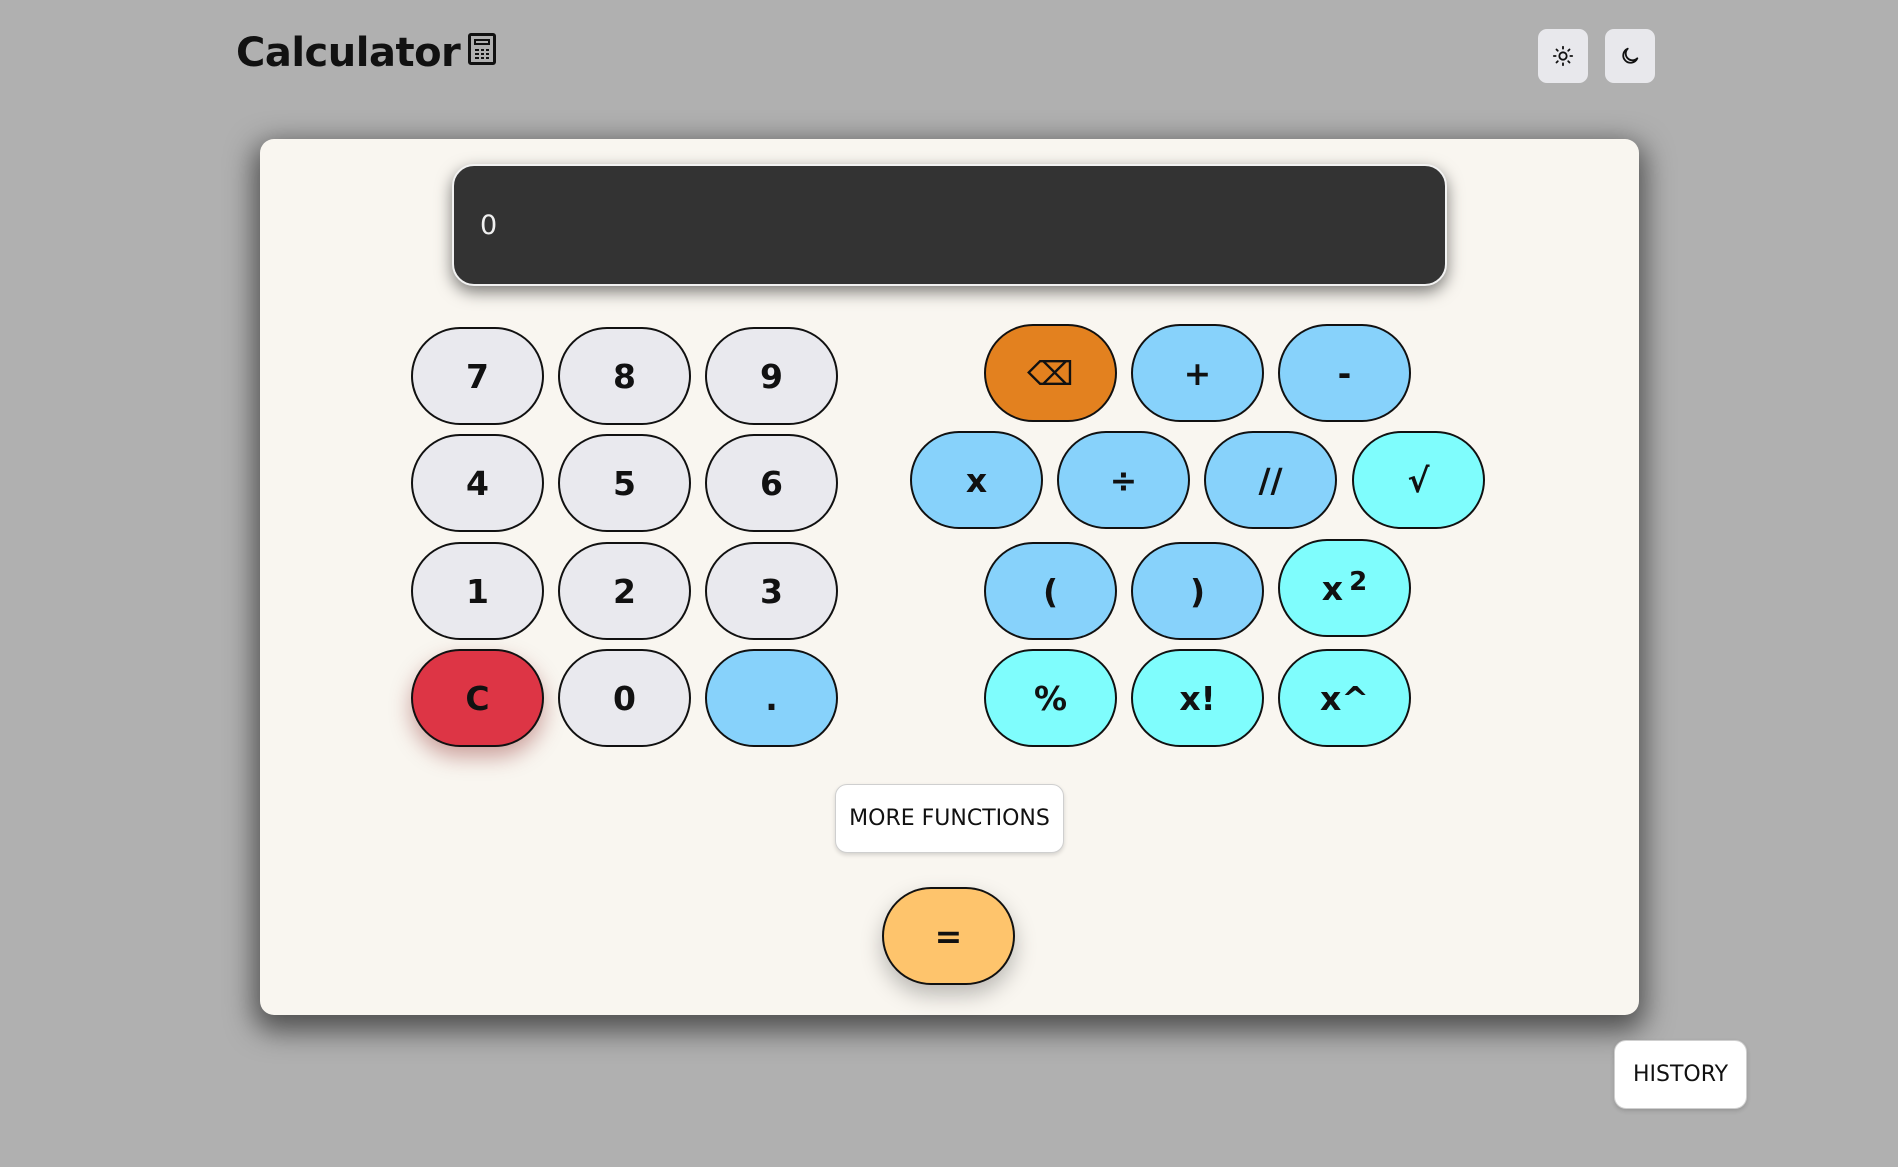  Describe the element at coordinates (1344, 698) in the screenshot. I see `power-button: x^` at that location.